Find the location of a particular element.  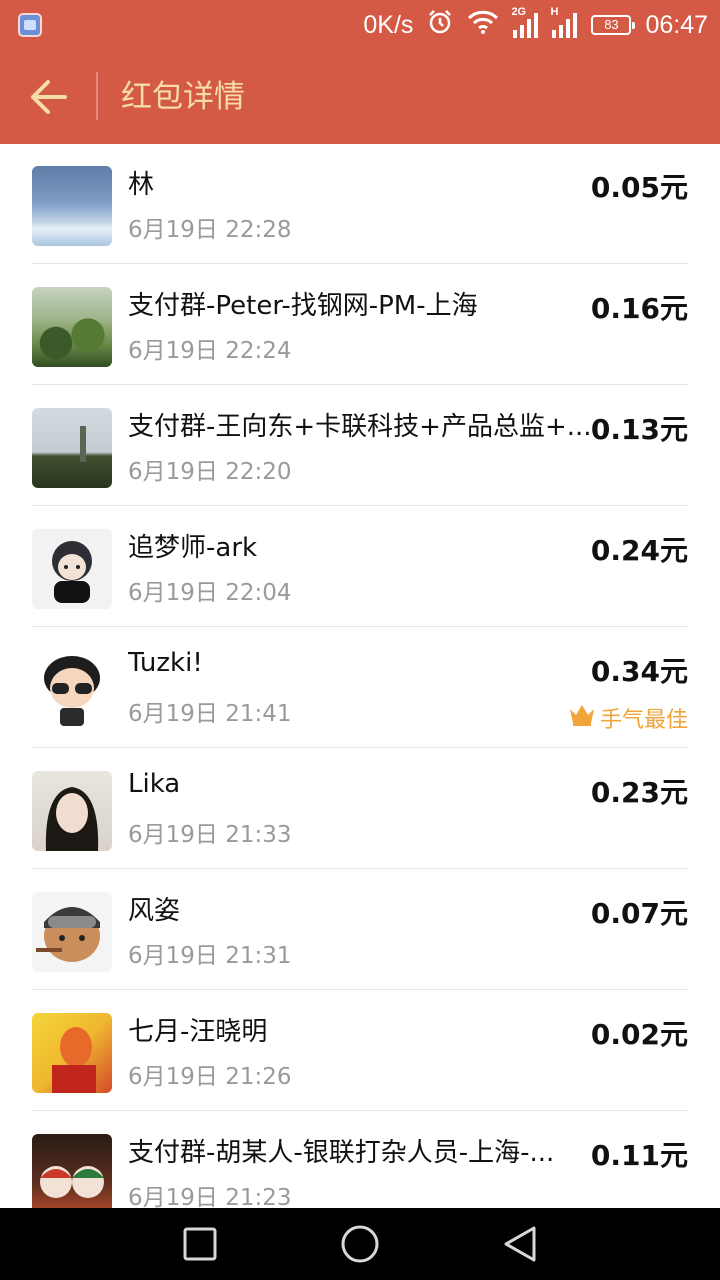

best-luck-label: 手气最佳 is located at coordinates (643, 720).